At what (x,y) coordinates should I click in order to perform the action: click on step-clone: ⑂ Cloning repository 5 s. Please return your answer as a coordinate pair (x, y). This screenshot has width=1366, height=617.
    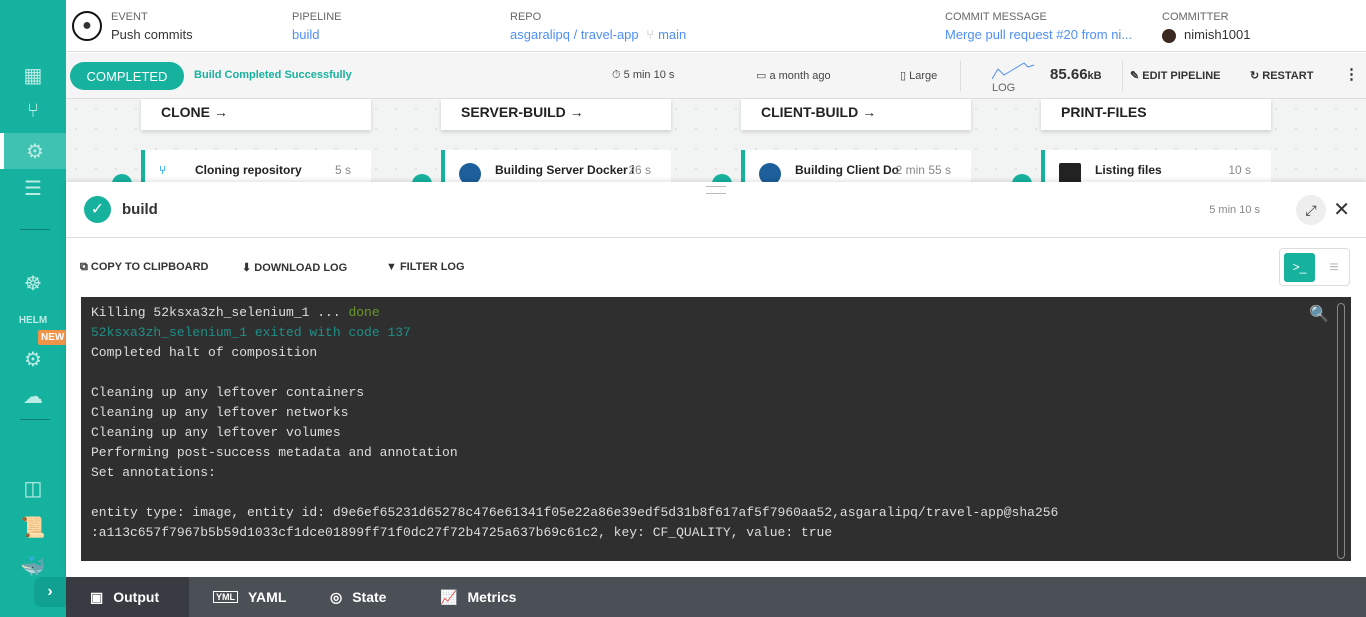
    Looking at the image, I should click on (256, 166).